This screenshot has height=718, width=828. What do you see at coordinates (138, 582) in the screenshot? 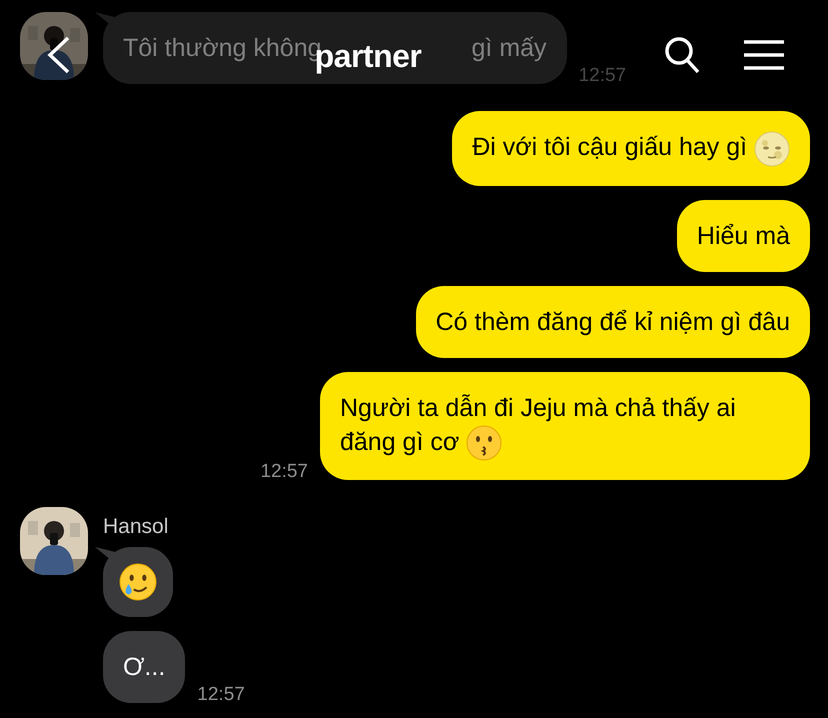
I see `teary-smile-icon` at bounding box center [138, 582].